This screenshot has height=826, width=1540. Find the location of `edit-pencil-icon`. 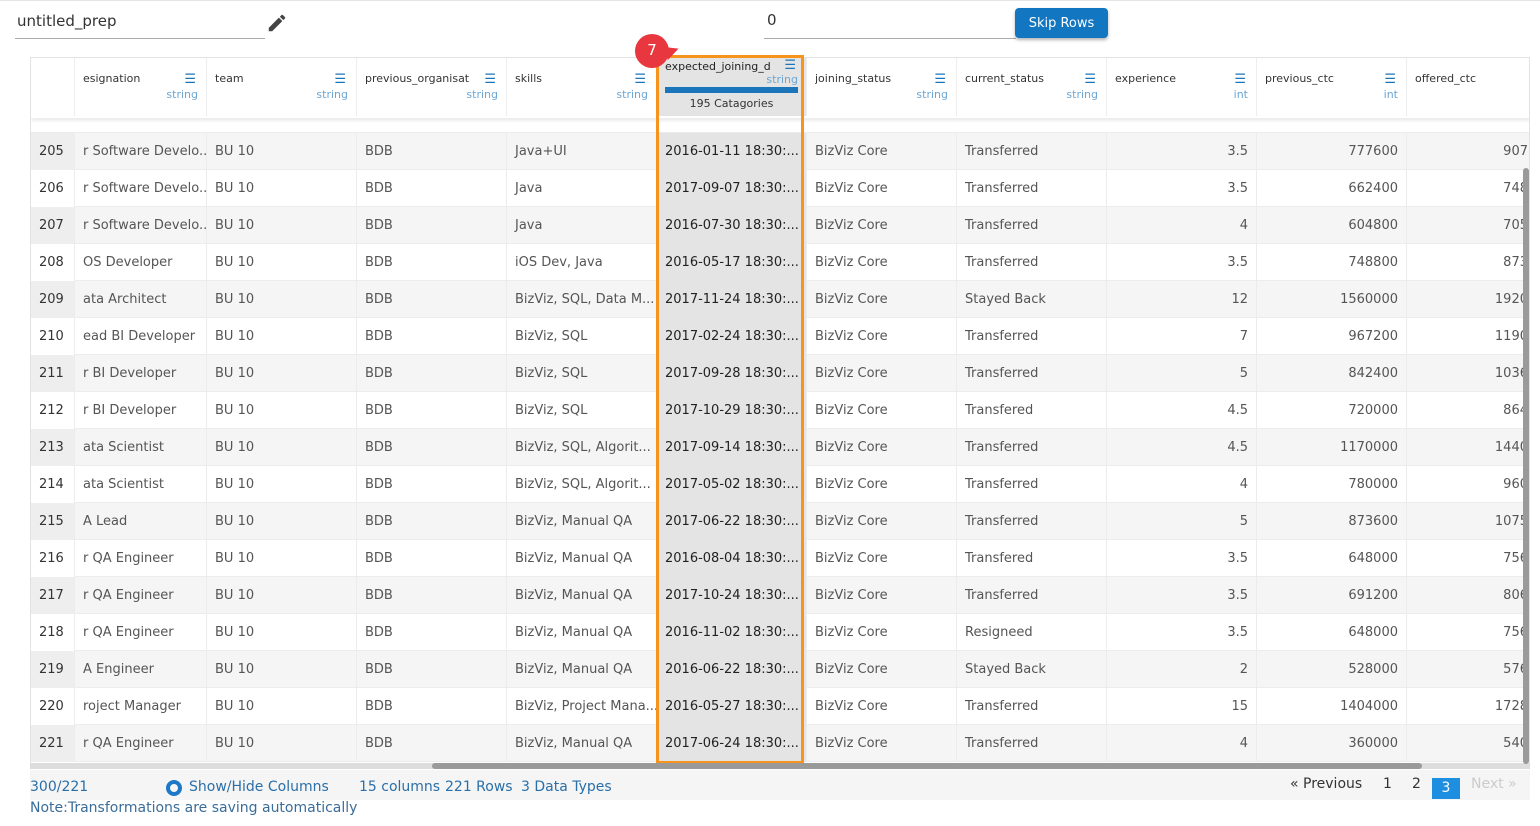

edit-pencil-icon is located at coordinates (277, 23).